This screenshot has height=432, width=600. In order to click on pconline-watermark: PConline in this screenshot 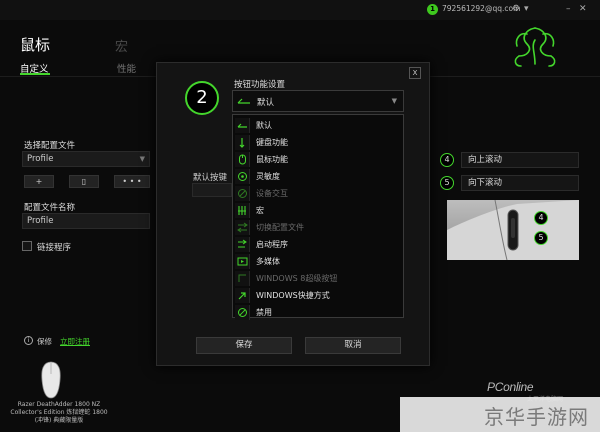, I will do `click(510, 387)`.